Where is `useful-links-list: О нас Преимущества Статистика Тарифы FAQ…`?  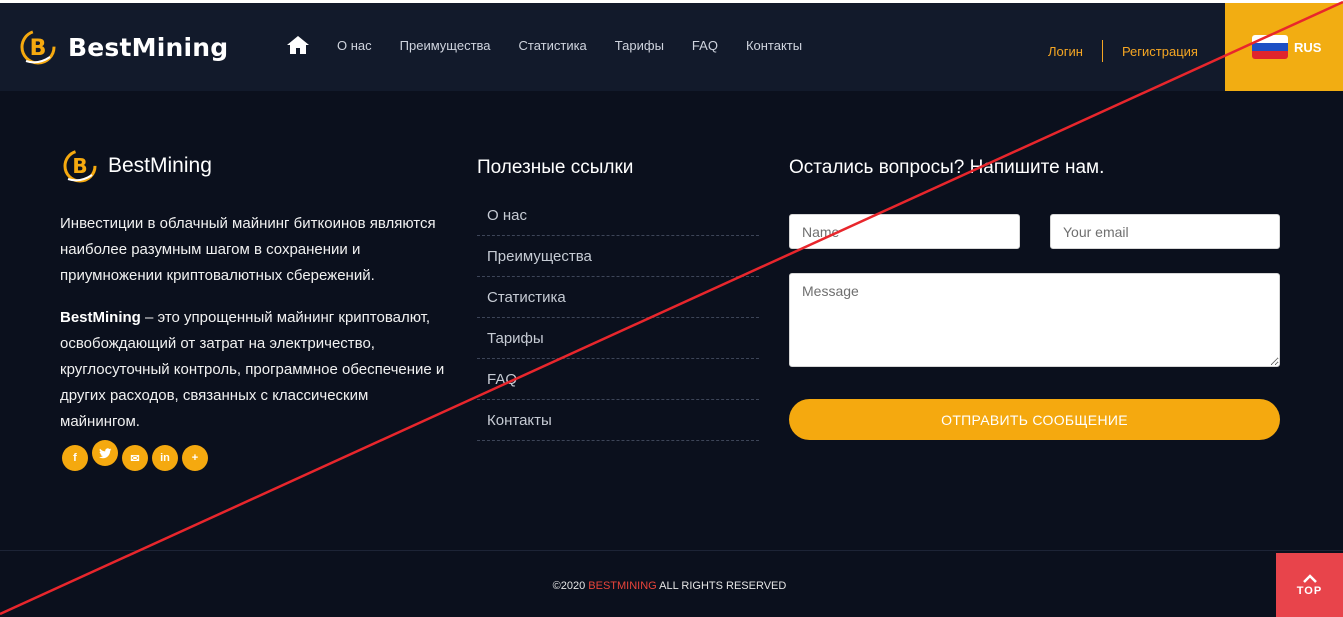 useful-links-list: О нас Преимущества Статистика Тарифы FAQ… is located at coordinates (618, 318).